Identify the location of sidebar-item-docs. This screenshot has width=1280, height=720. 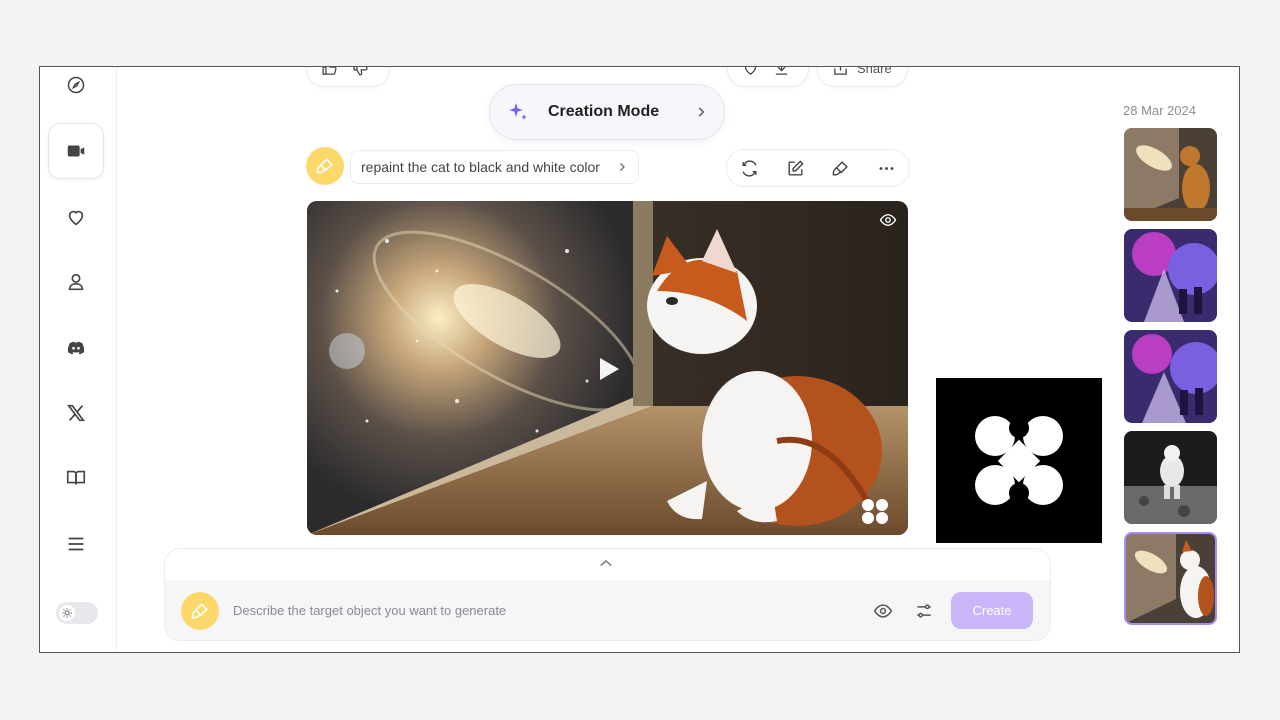
(76, 478).